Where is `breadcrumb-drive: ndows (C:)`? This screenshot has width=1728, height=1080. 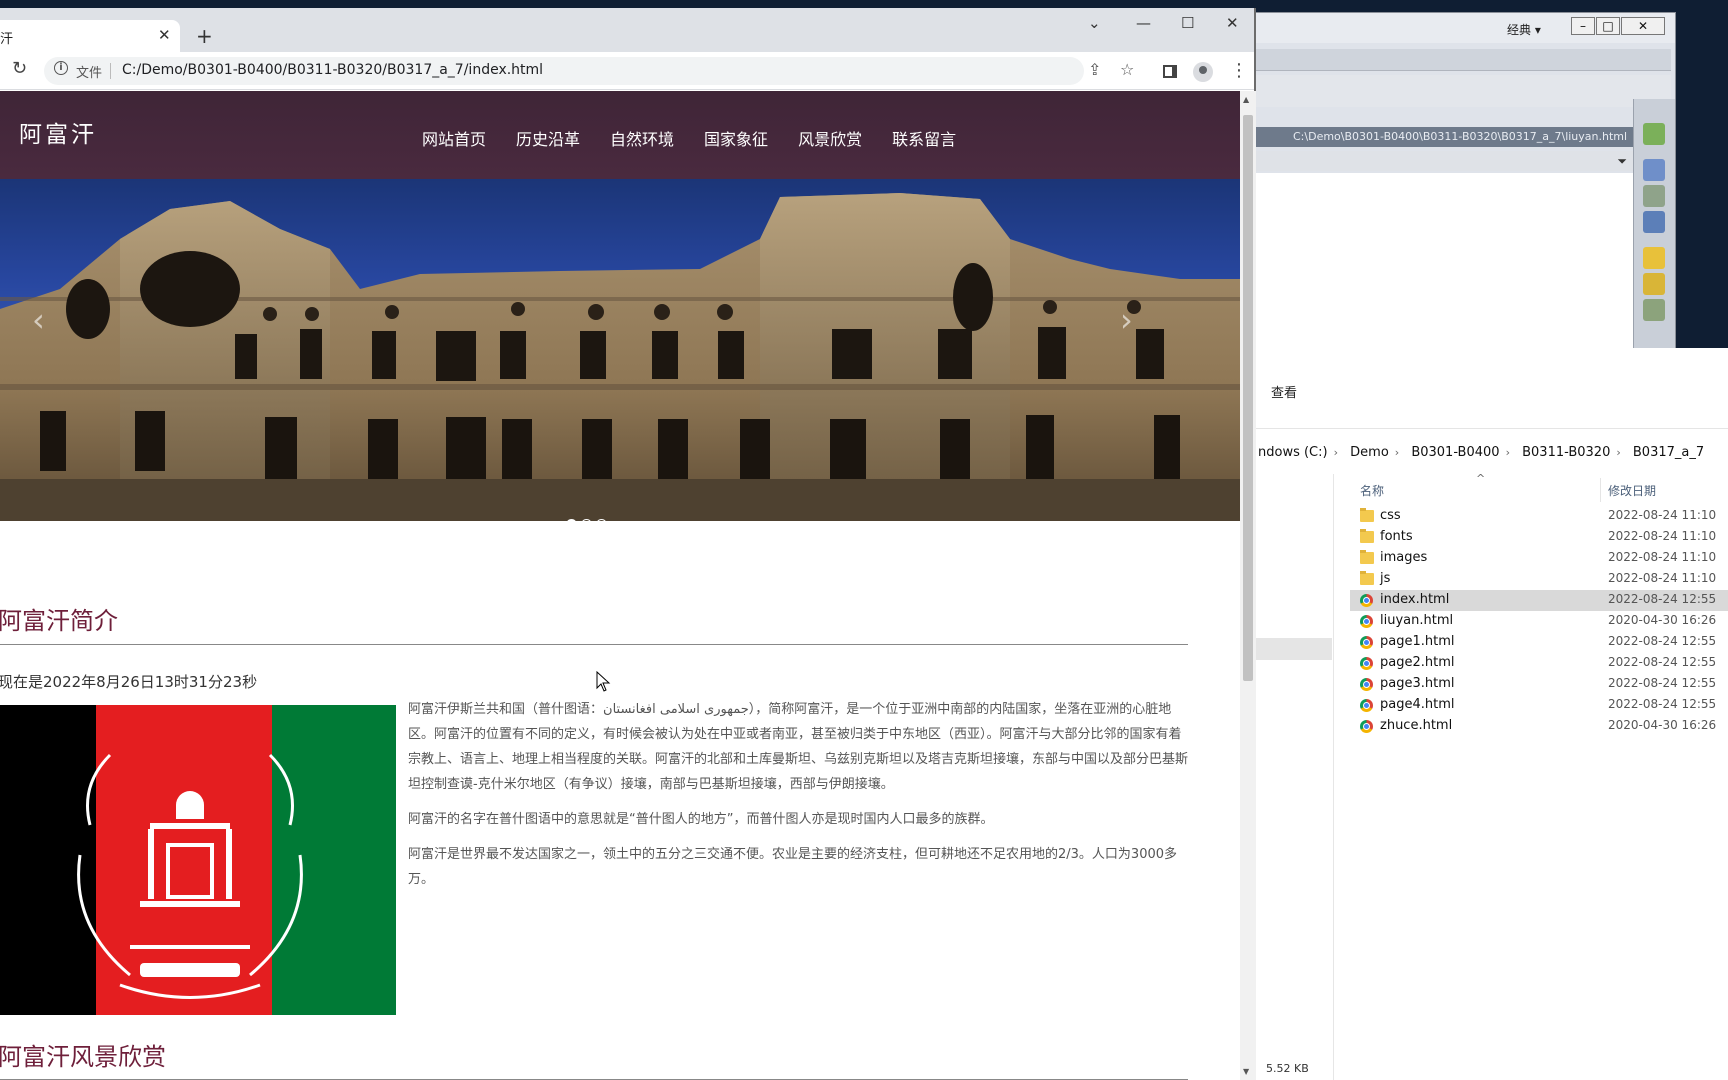 breadcrumb-drive: ndows (C:) is located at coordinates (1293, 452).